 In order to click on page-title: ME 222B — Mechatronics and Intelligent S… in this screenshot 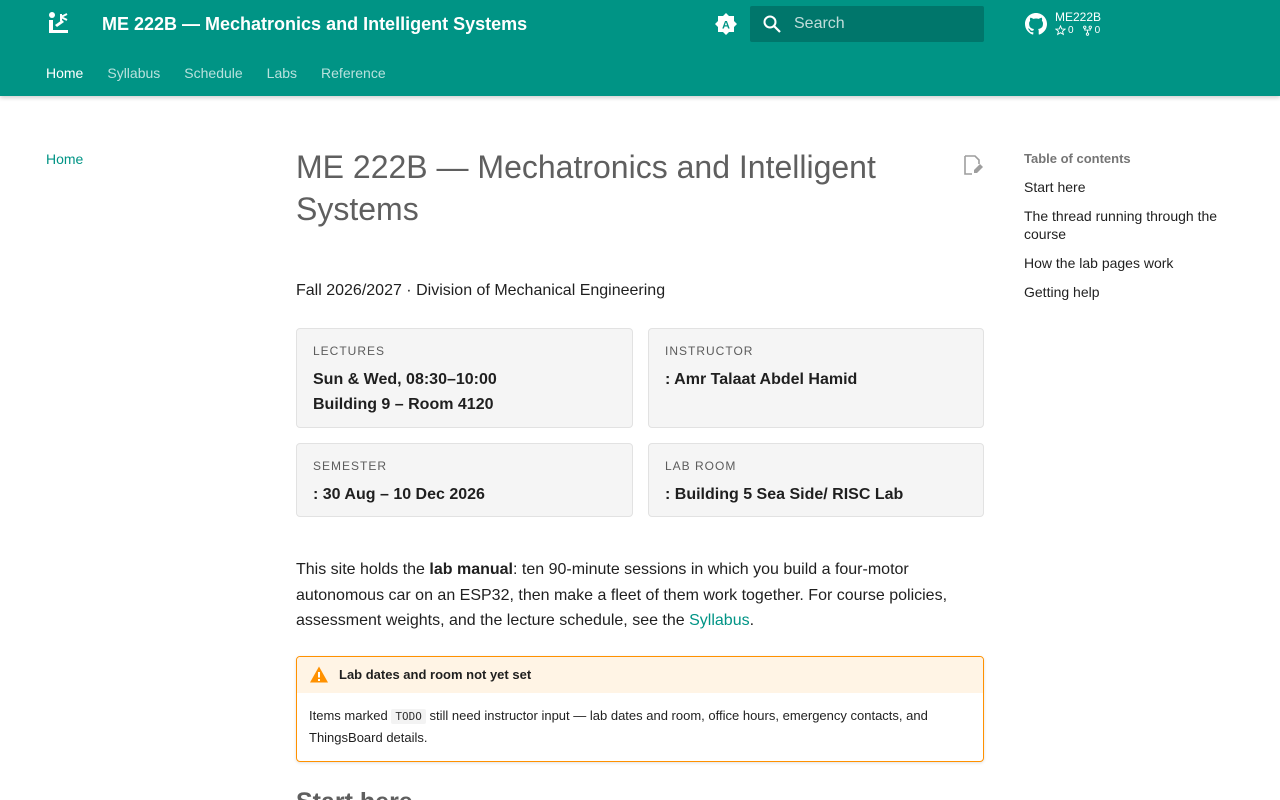, I will do `click(586, 188)`.